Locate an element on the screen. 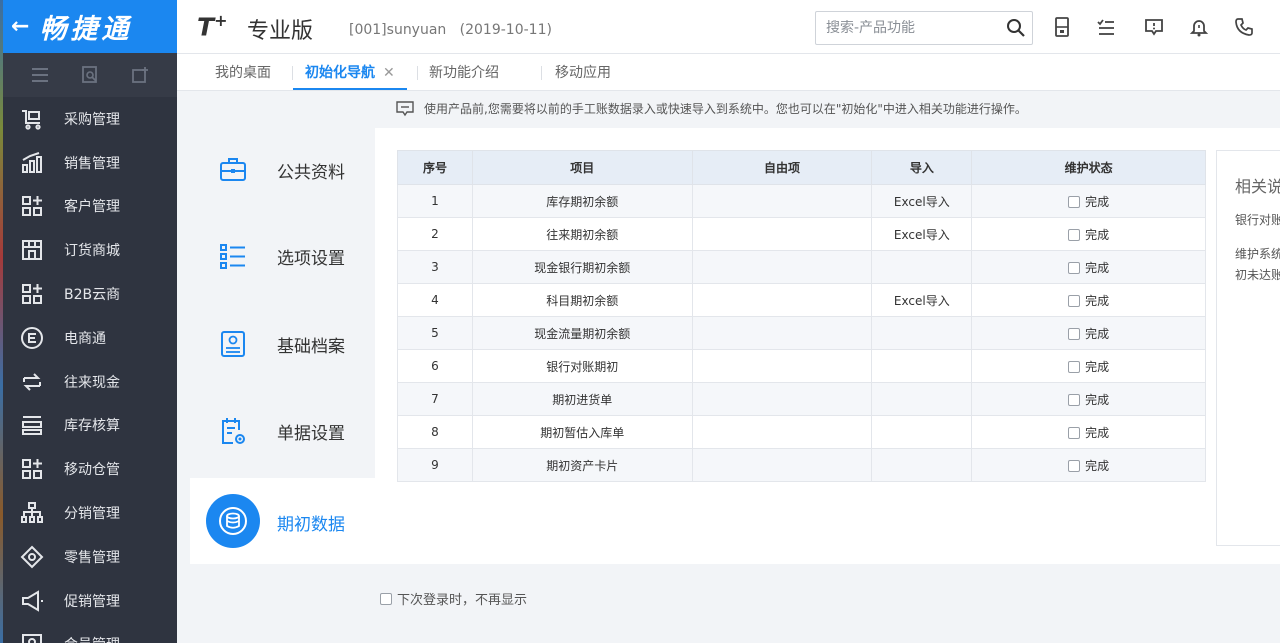  step-opening-data: 期初数据 is located at coordinates (735, 521).